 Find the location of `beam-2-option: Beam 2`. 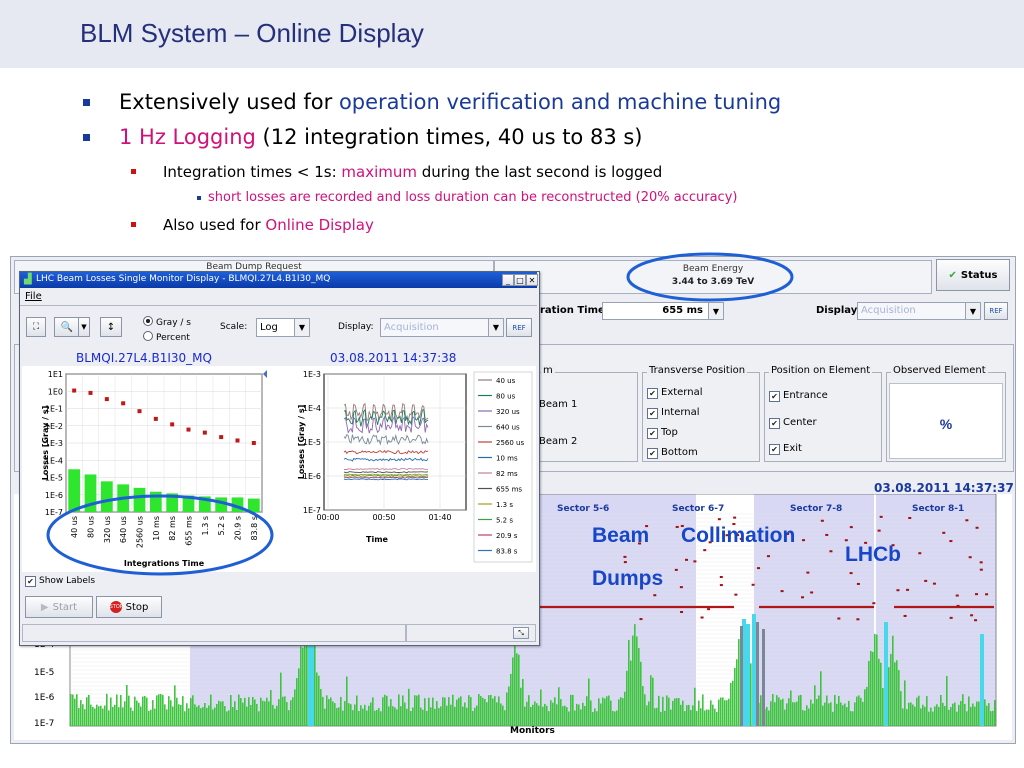

beam-2-option: Beam 2 is located at coordinates (558, 441).